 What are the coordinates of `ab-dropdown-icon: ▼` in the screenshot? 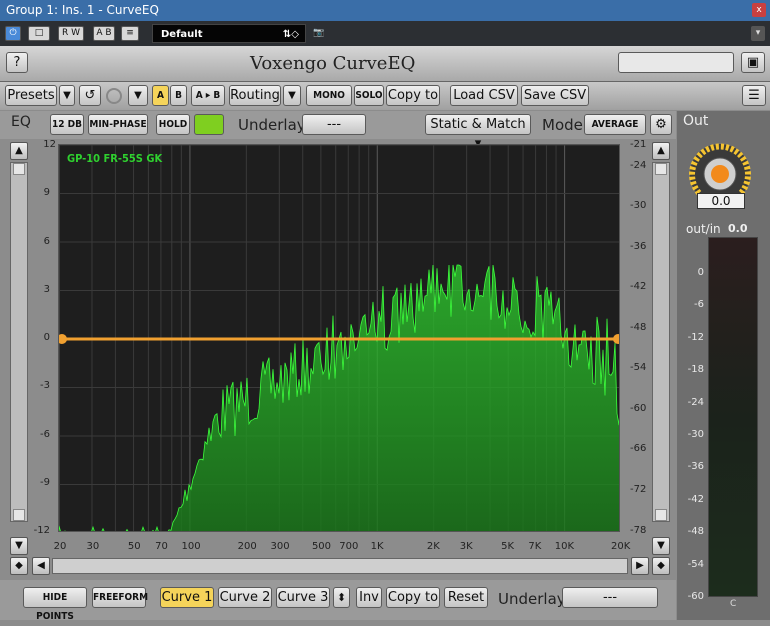 It's located at (138, 95).